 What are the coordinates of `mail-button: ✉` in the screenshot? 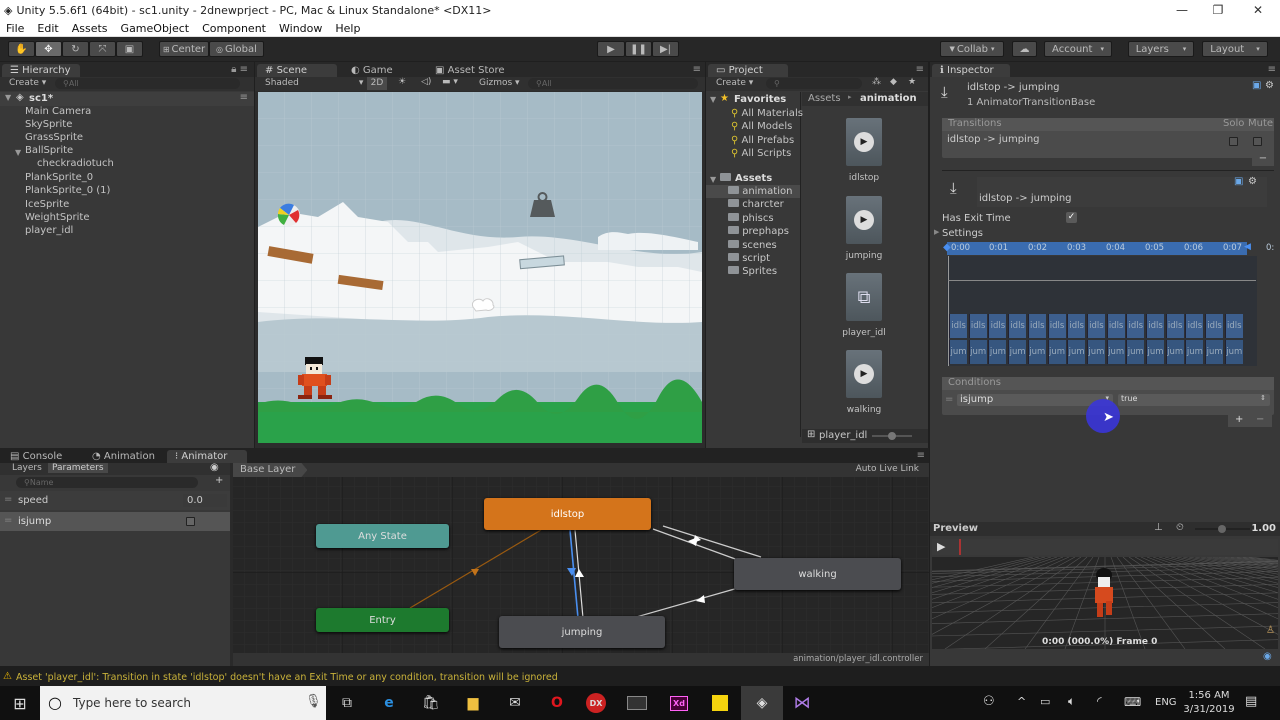 It's located at (515, 703).